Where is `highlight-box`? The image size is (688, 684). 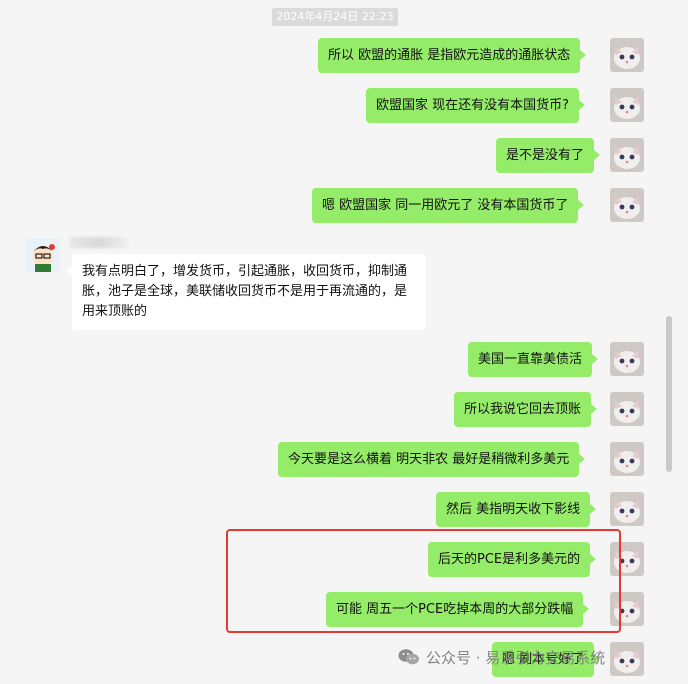
highlight-box is located at coordinates (423, 581).